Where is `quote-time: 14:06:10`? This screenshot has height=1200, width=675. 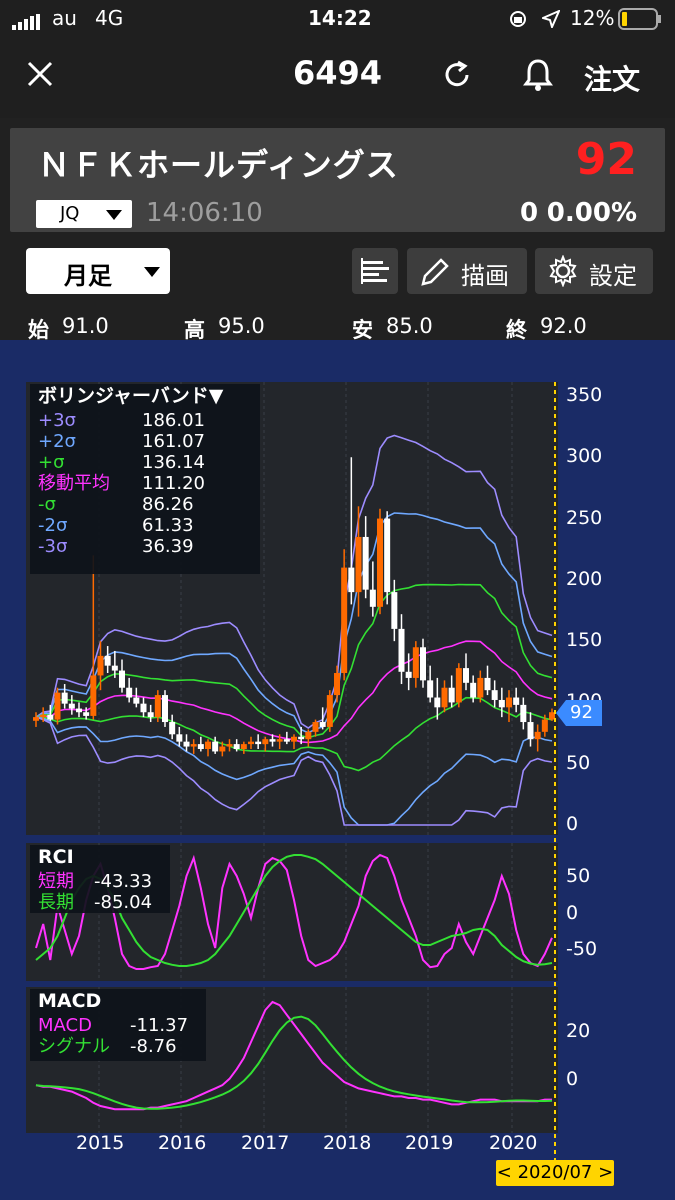 quote-time: 14:06:10 is located at coordinates (204, 213).